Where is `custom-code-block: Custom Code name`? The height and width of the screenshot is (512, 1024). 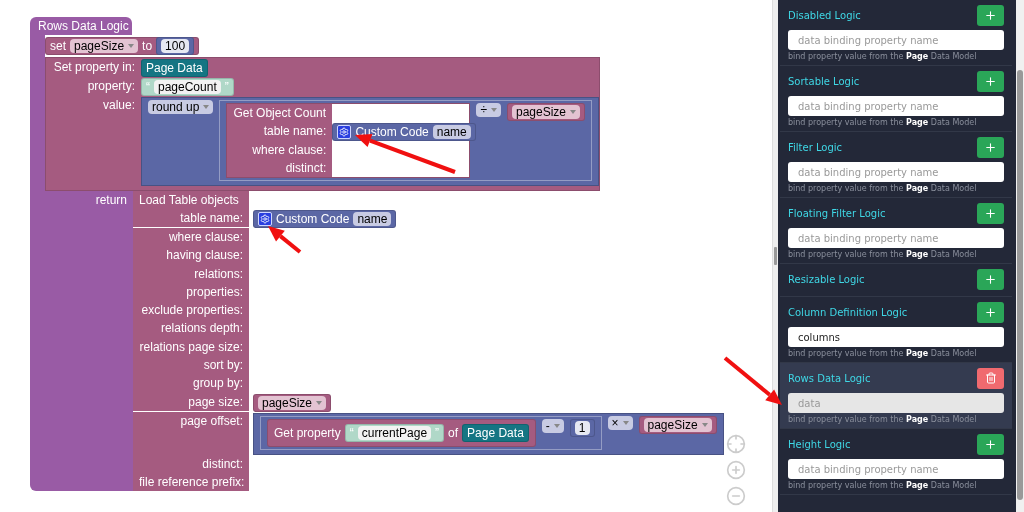
custom-code-block: Custom Code name is located at coordinates (325, 219).